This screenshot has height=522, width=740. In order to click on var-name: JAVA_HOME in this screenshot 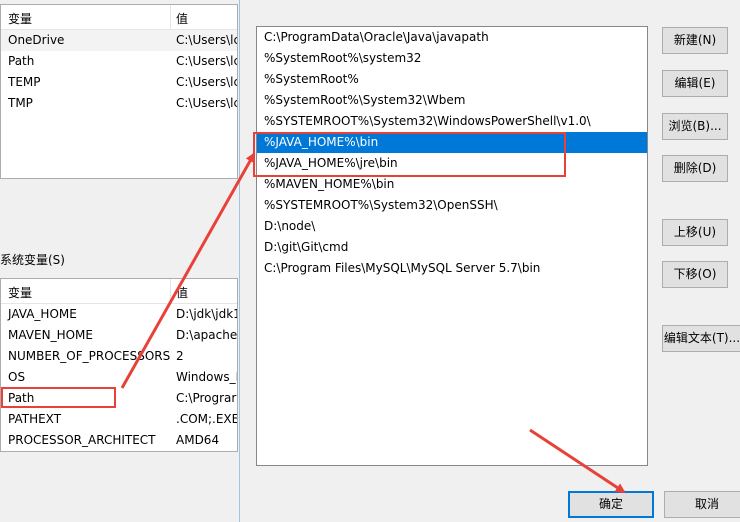, I will do `click(42, 314)`.